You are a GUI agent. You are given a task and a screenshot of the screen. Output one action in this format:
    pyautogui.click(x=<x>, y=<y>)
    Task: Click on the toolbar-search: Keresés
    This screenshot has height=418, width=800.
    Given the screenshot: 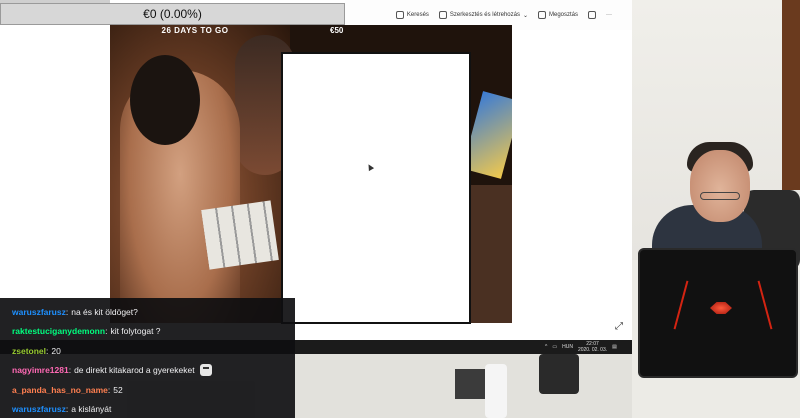 What is the action you would take?
    pyautogui.click(x=412, y=15)
    